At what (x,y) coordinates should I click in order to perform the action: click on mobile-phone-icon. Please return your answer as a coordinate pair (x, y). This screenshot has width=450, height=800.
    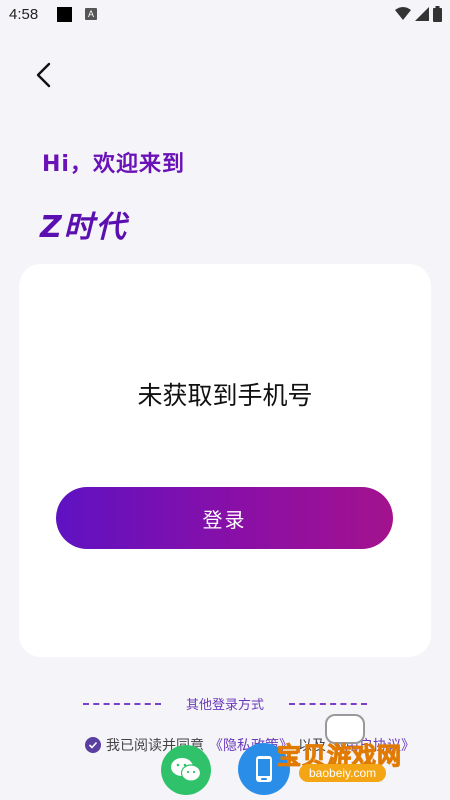
    Looking at the image, I should click on (264, 769).